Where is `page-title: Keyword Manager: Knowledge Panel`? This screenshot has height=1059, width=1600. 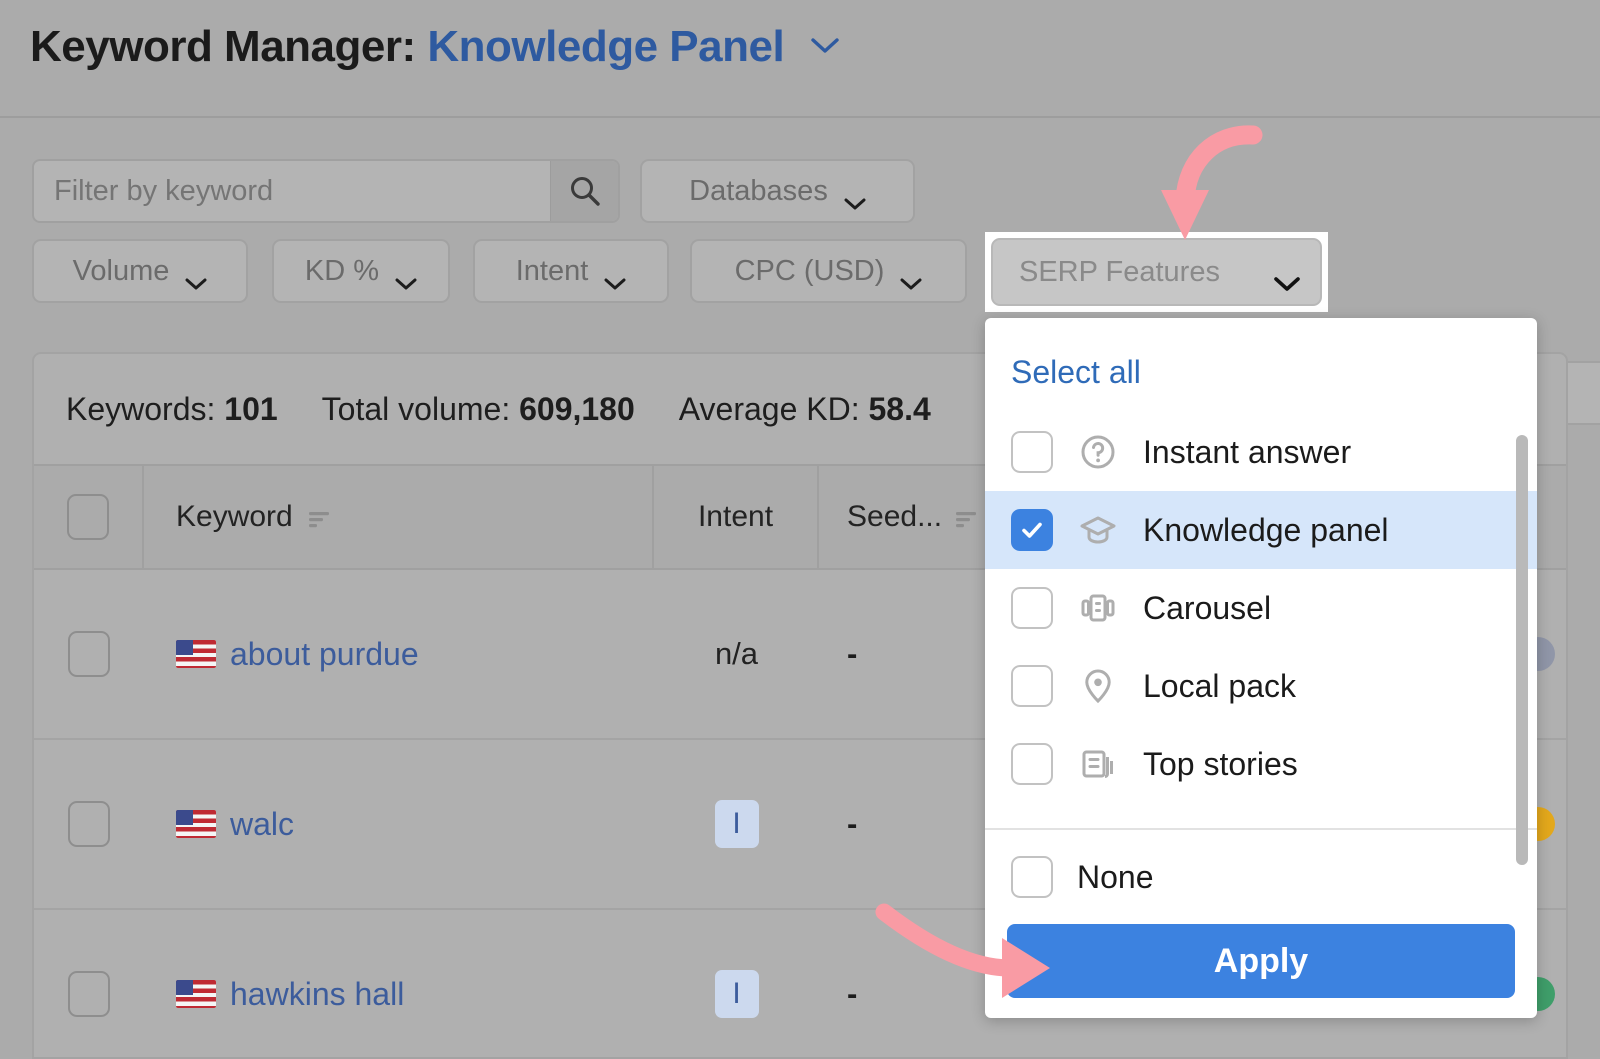
page-title: Keyword Manager: Knowledge Panel is located at coordinates (435, 44).